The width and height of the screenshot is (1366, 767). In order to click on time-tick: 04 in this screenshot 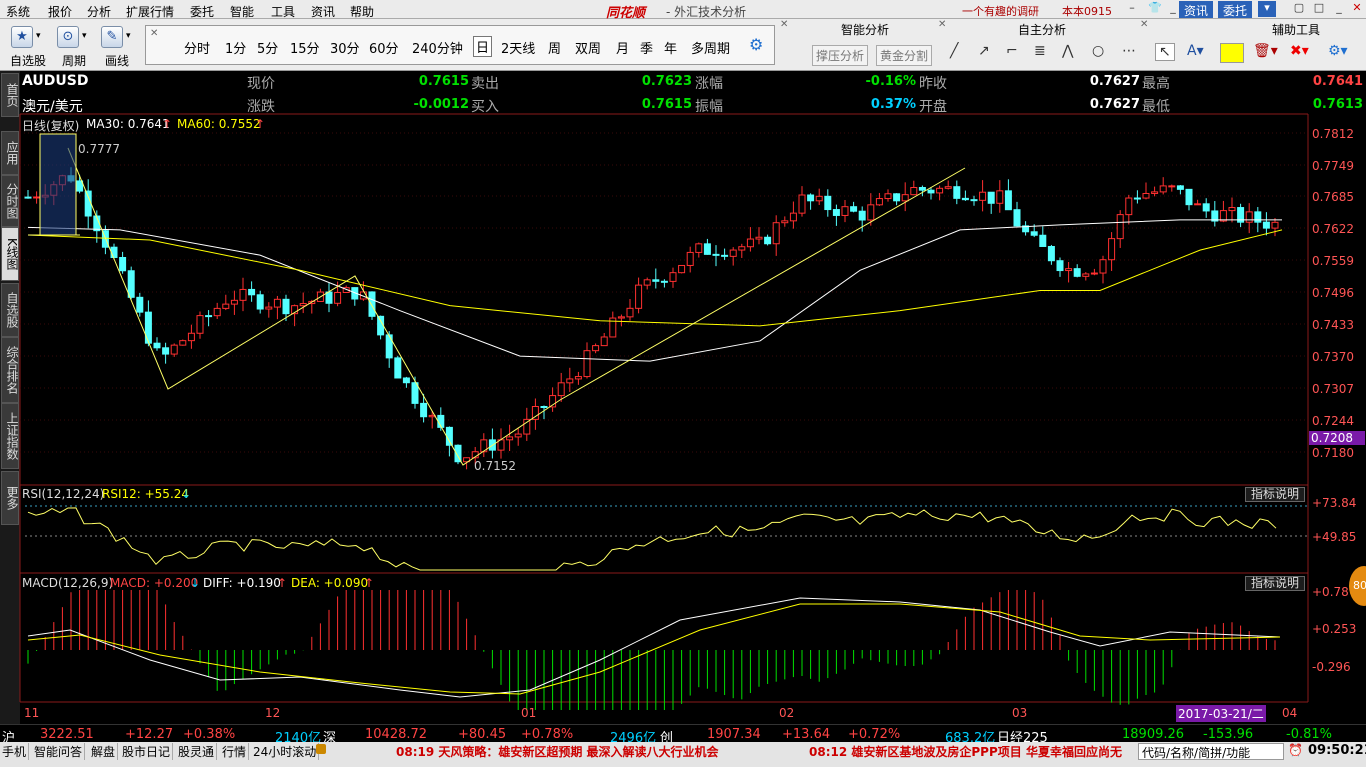, I will do `click(1290, 713)`.